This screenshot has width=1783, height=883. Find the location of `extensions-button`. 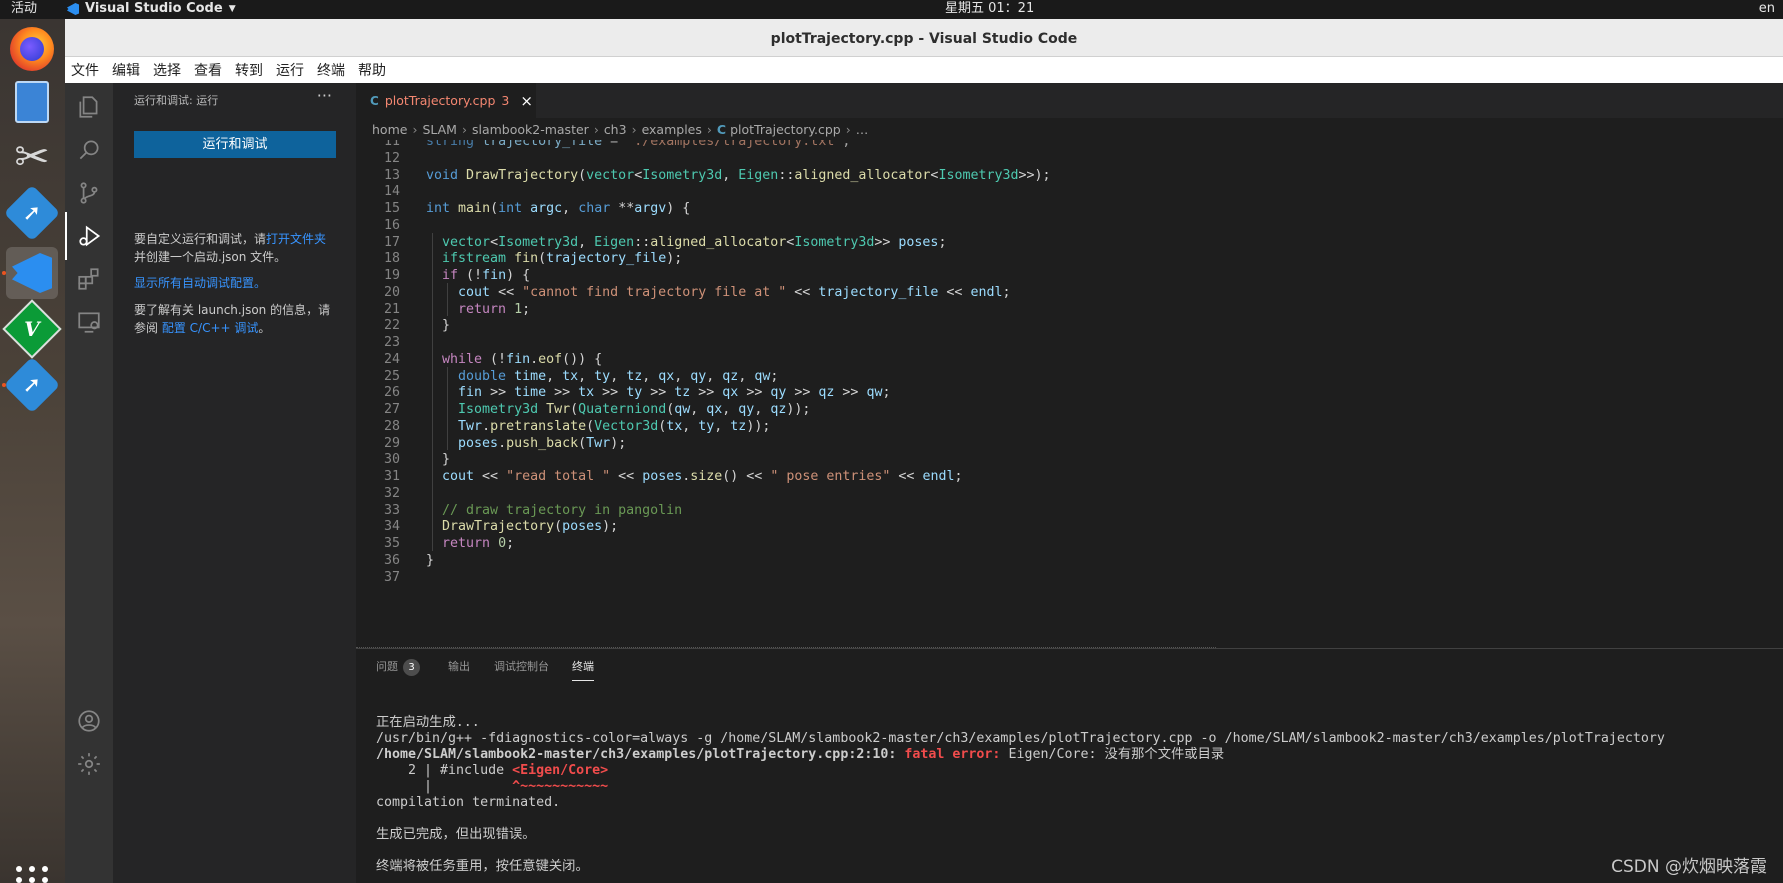

extensions-button is located at coordinates (89, 279).